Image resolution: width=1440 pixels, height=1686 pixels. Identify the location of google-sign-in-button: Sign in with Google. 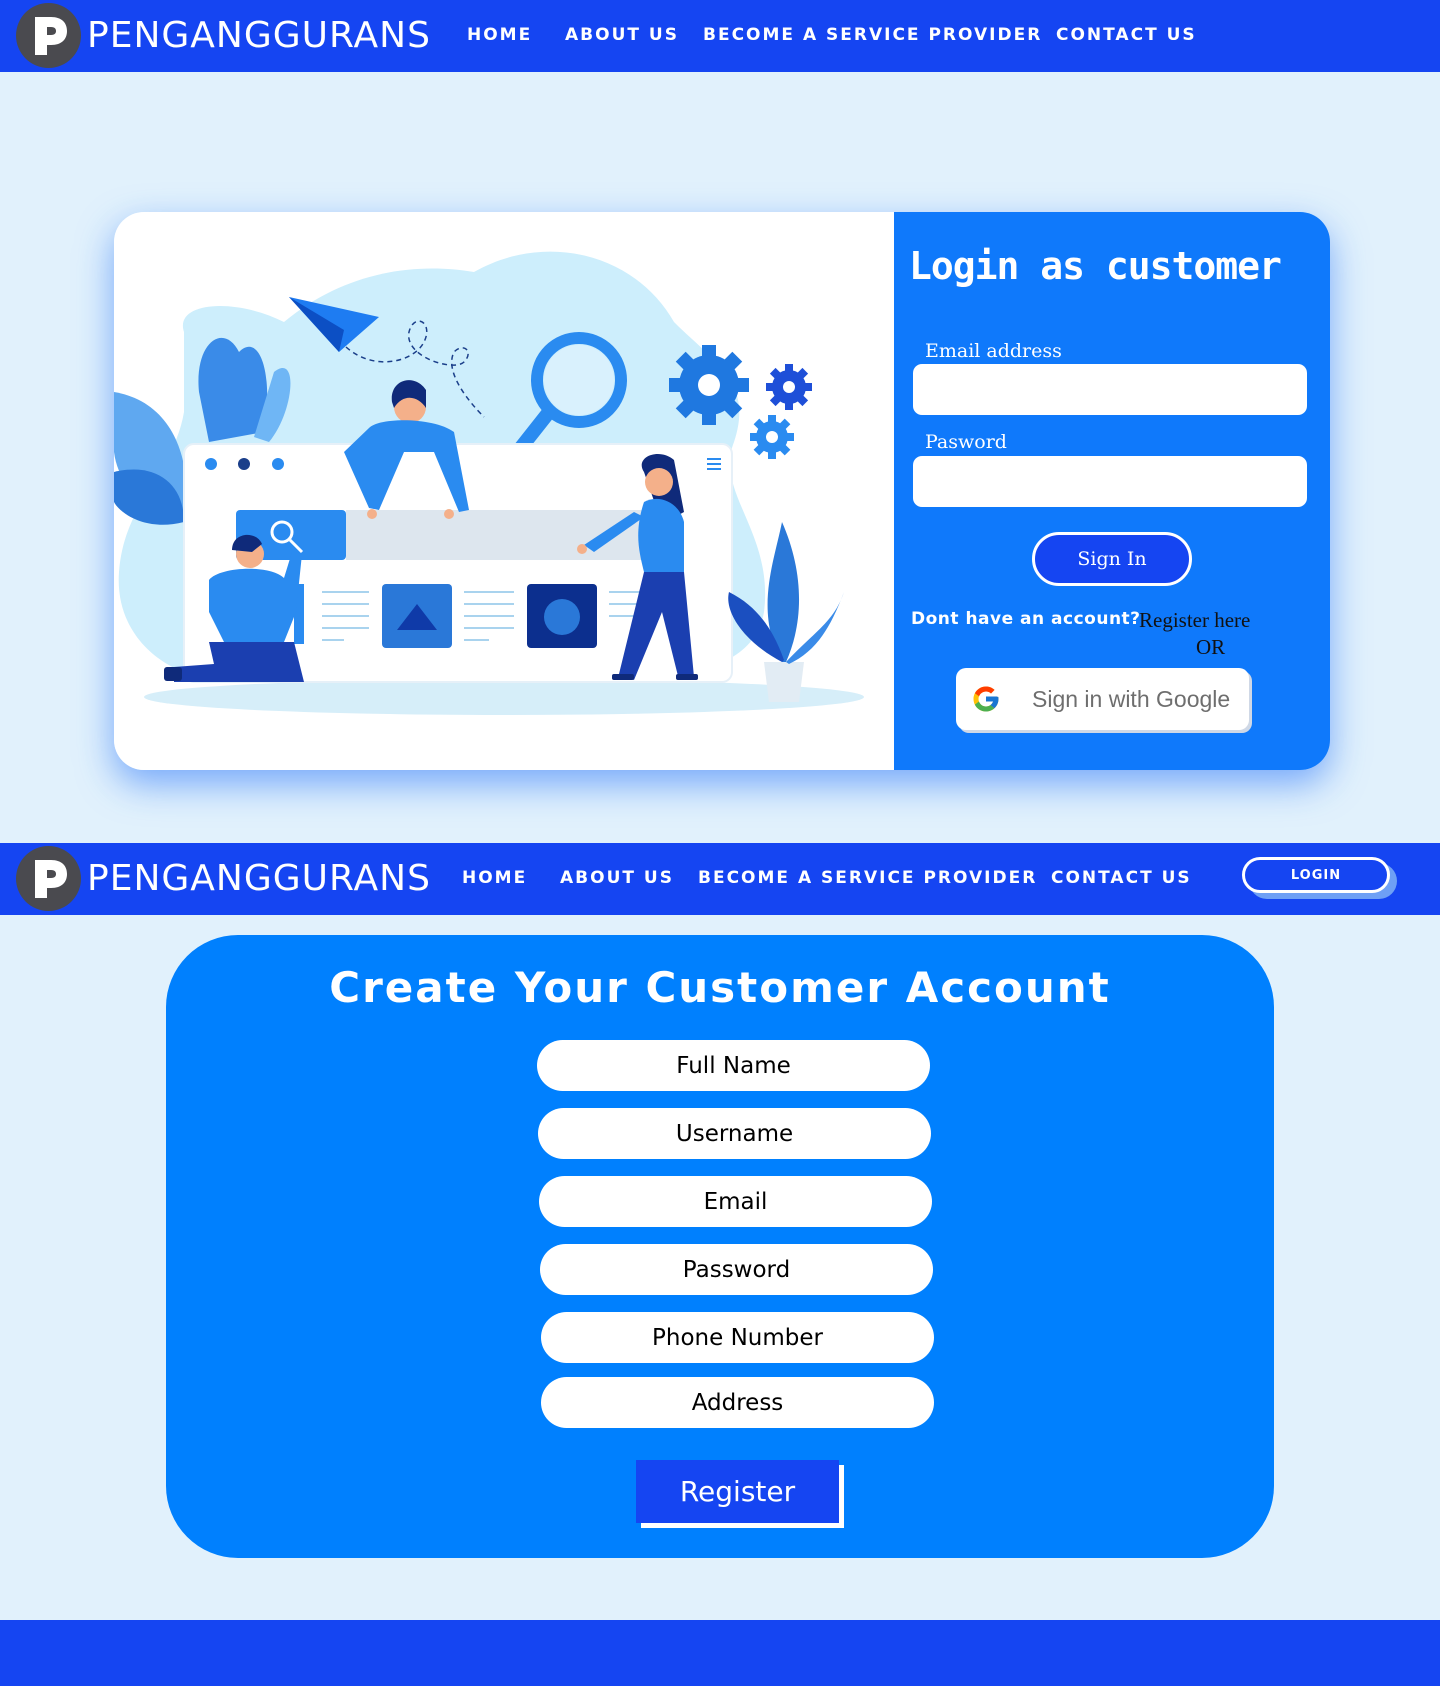
(1102, 699).